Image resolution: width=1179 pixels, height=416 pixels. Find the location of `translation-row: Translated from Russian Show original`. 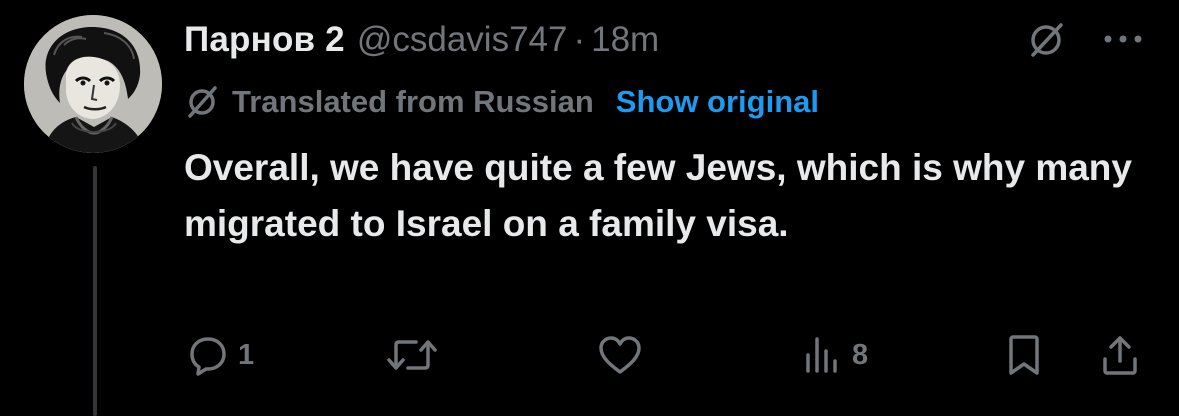

translation-row: Translated from Russian Show original is located at coordinates (501, 102).